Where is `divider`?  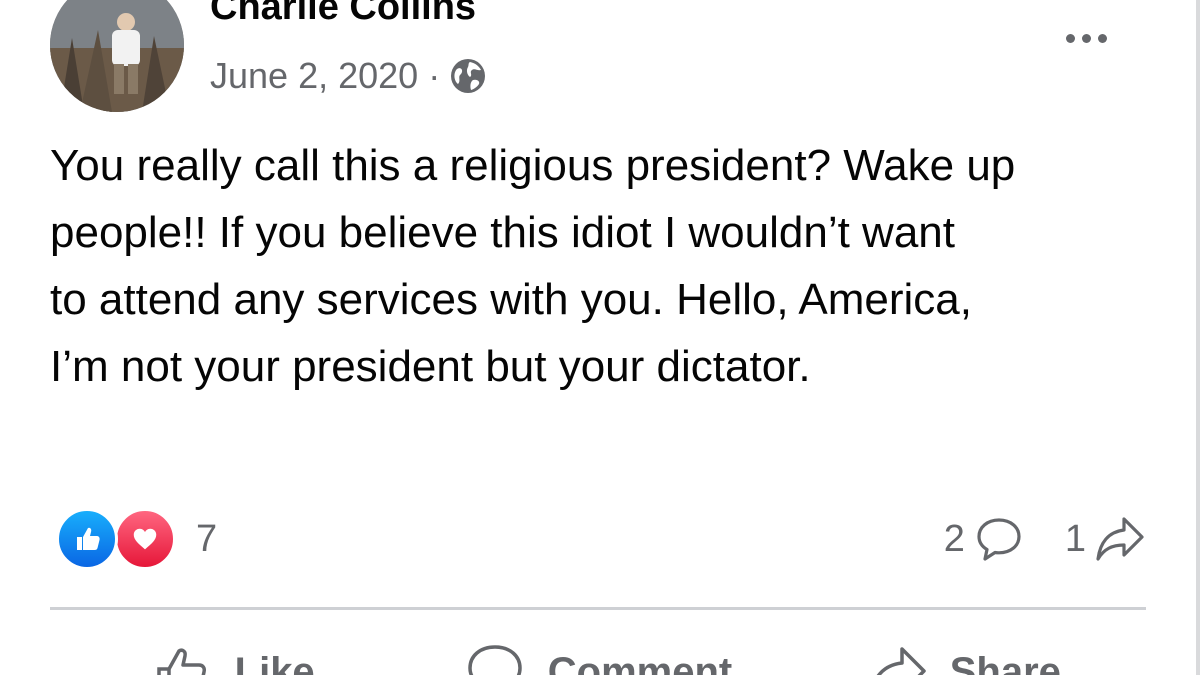 divider is located at coordinates (598, 608).